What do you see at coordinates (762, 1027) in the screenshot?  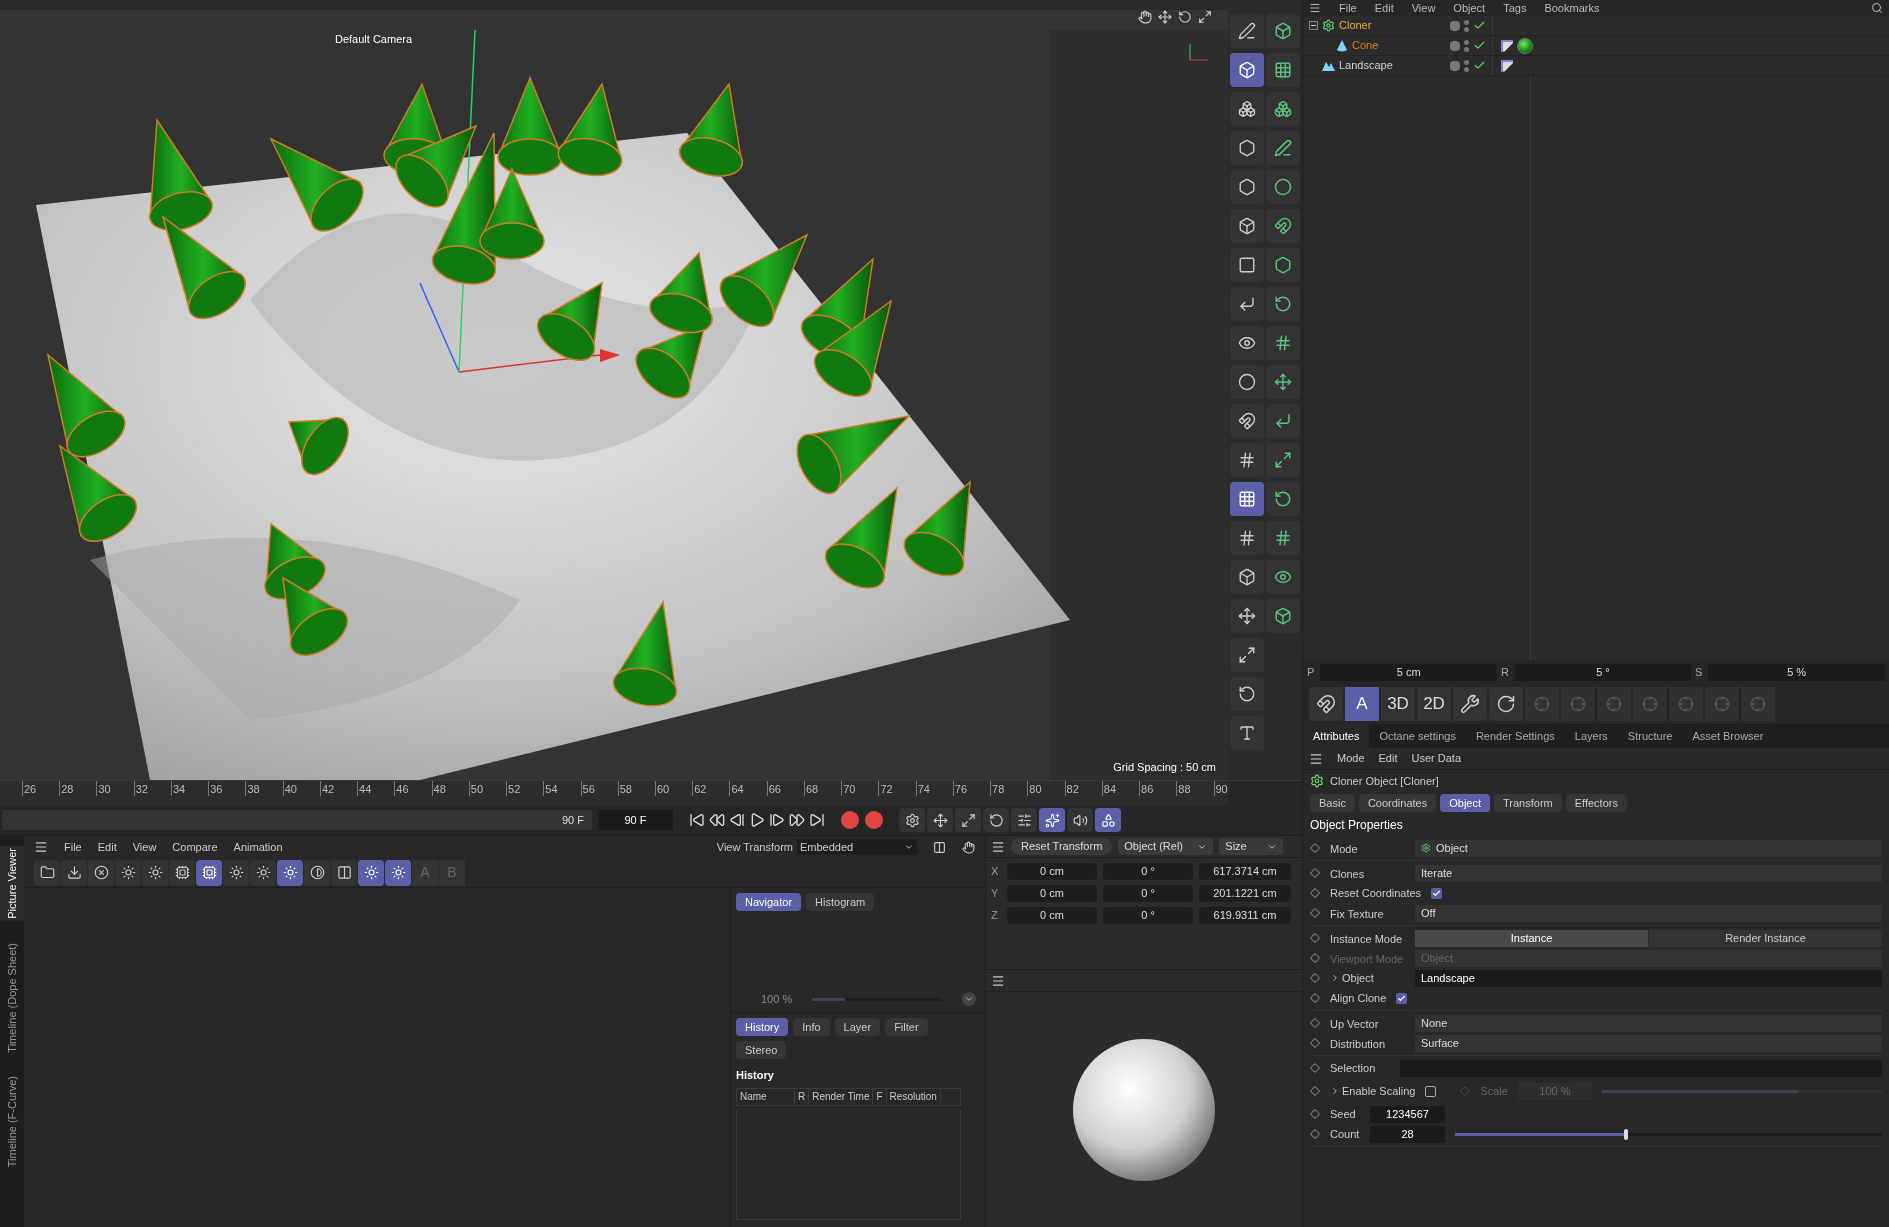 I see `tab: History` at bounding box center [762, 1027].